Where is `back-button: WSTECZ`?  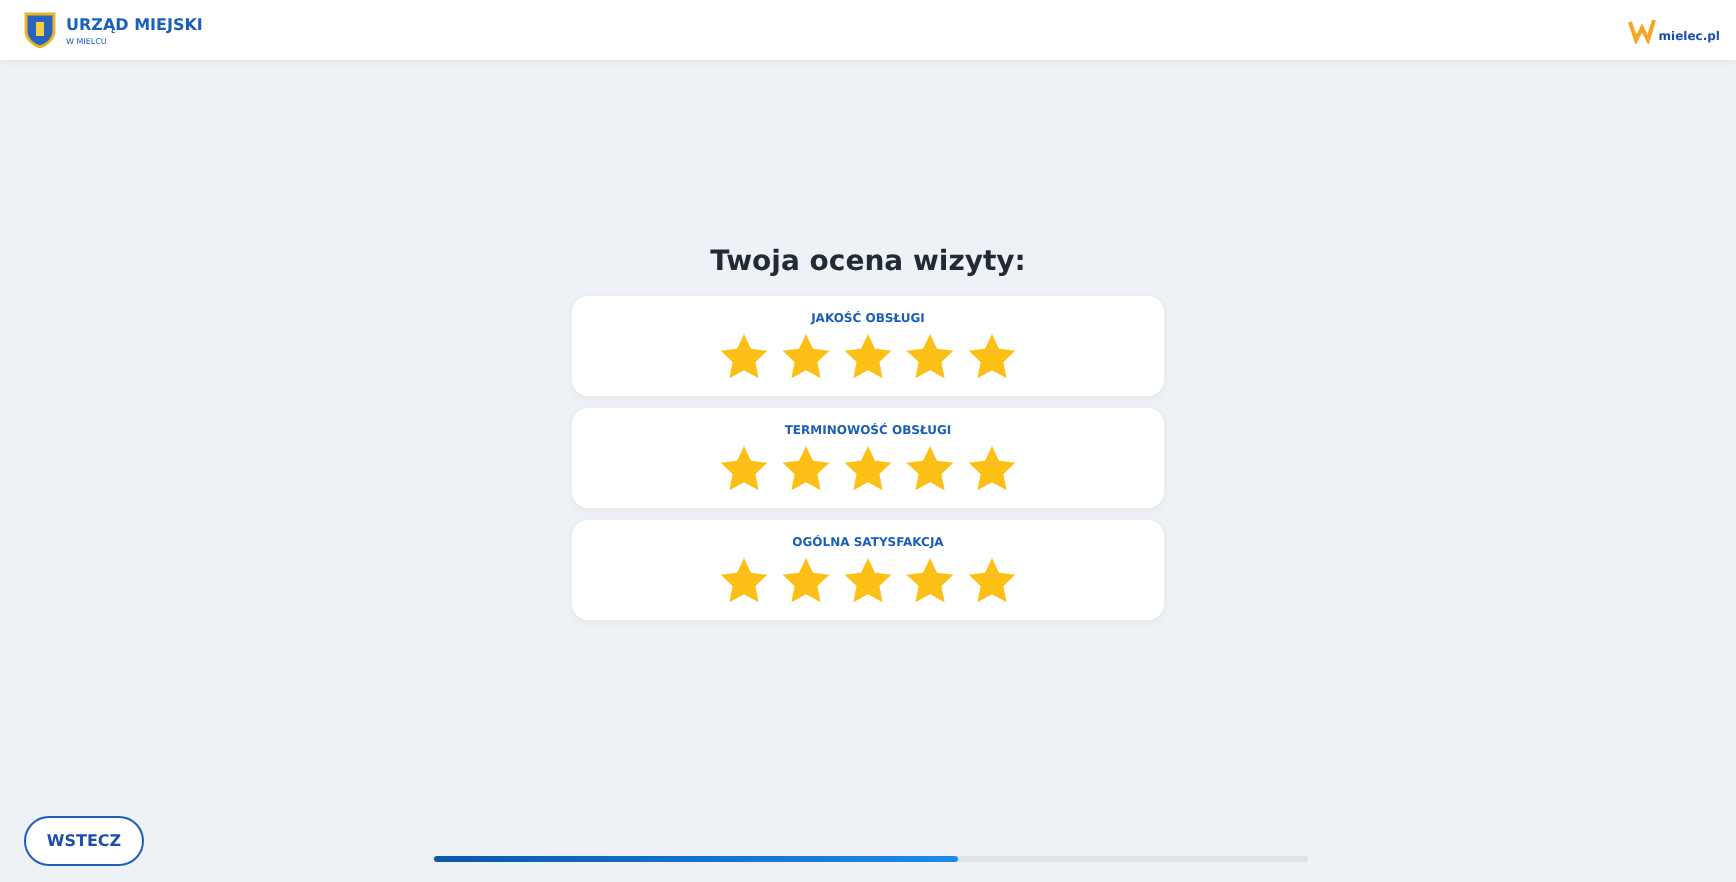
back-button: WSTECZ is located at coordinates (84, 840).